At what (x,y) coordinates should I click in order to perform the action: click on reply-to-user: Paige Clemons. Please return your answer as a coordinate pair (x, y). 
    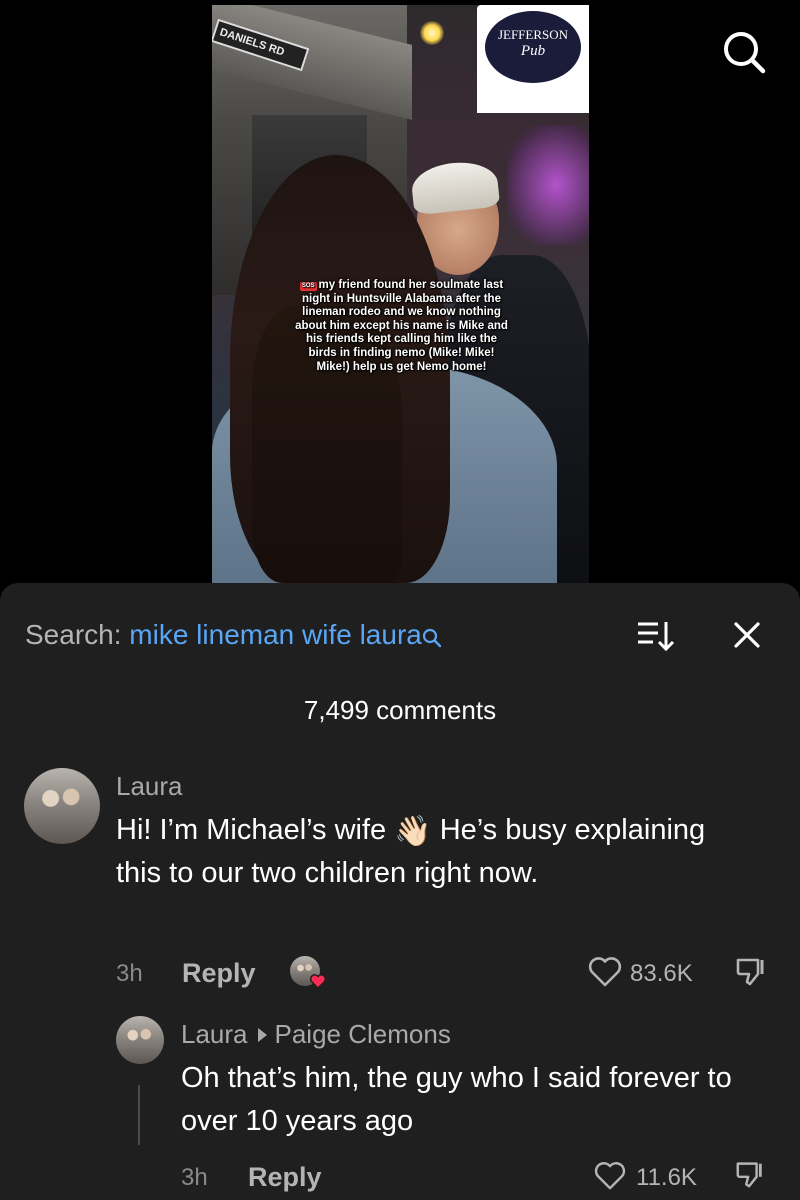
    Looking at the image, I should click on (363, 1034).